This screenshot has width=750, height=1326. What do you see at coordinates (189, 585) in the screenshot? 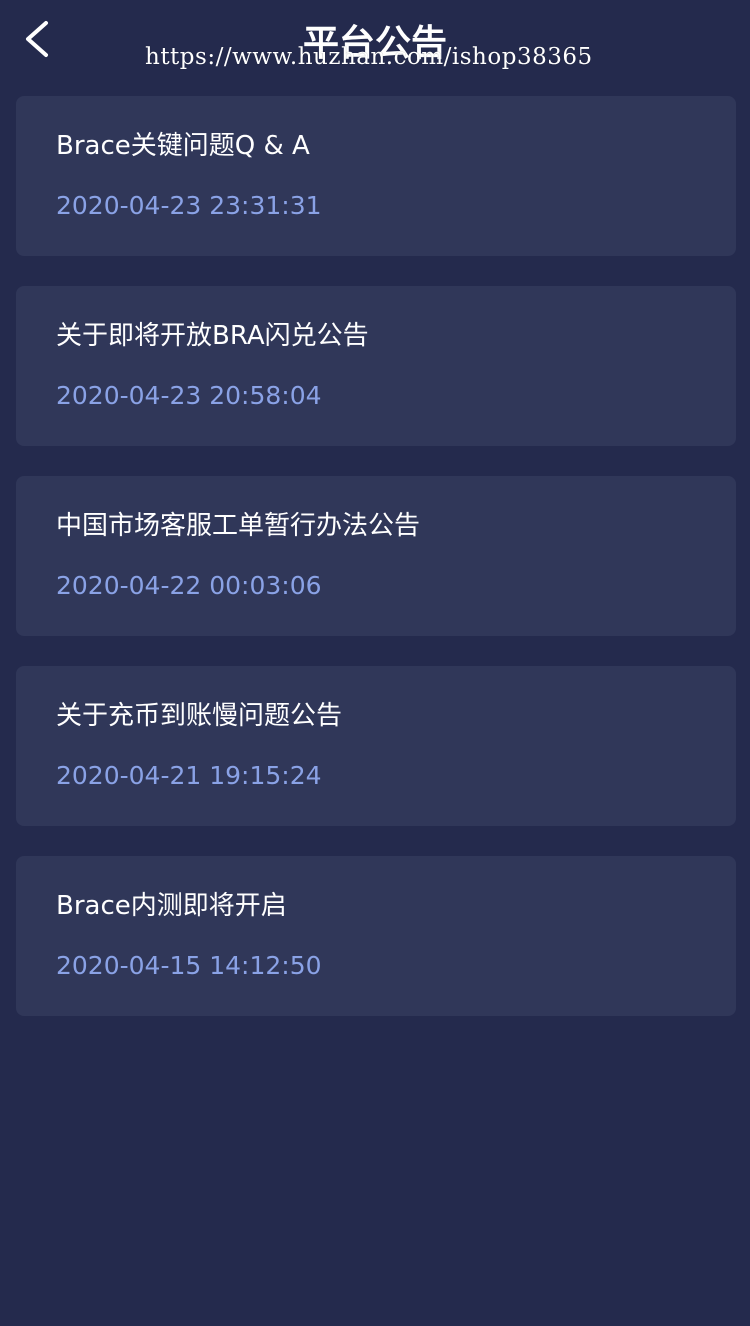
I see `announcement-date: 2020-04-22 00:03:06` at bounding box center [189, 585].